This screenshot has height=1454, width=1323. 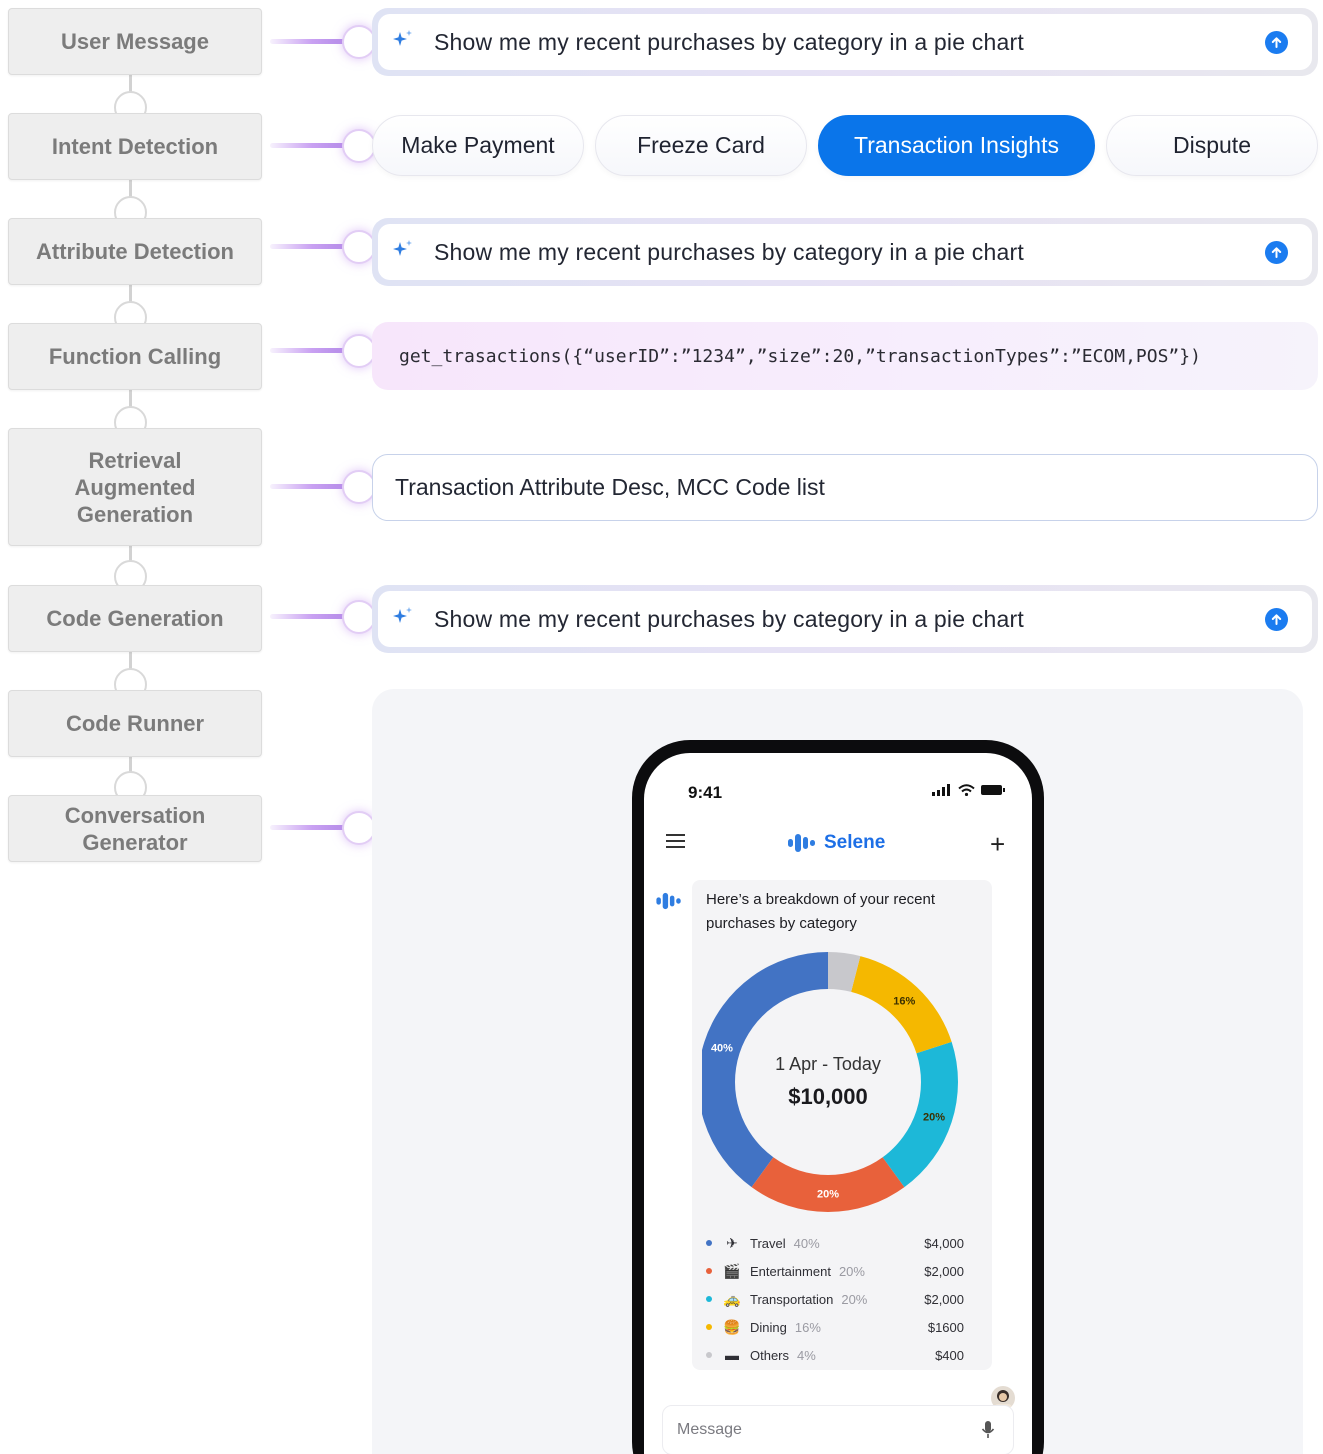 I want to click on message-composer, so click(x=838, y=1429).